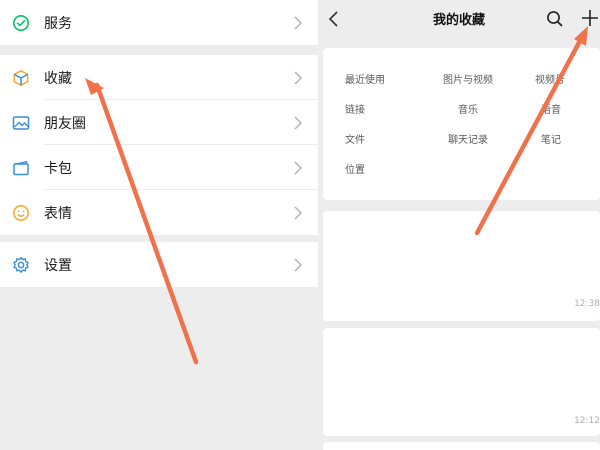  I want to click on menu-item-label: 收藏, so click(58, 78).